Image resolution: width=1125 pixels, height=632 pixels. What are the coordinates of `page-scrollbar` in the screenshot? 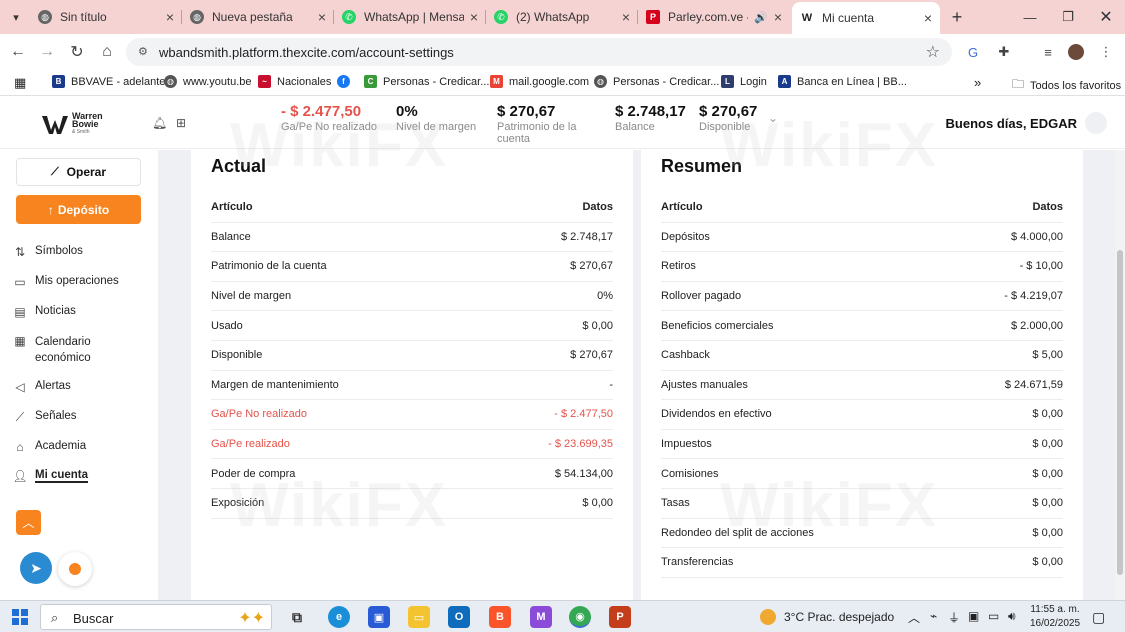 It's located at (1120, 375).